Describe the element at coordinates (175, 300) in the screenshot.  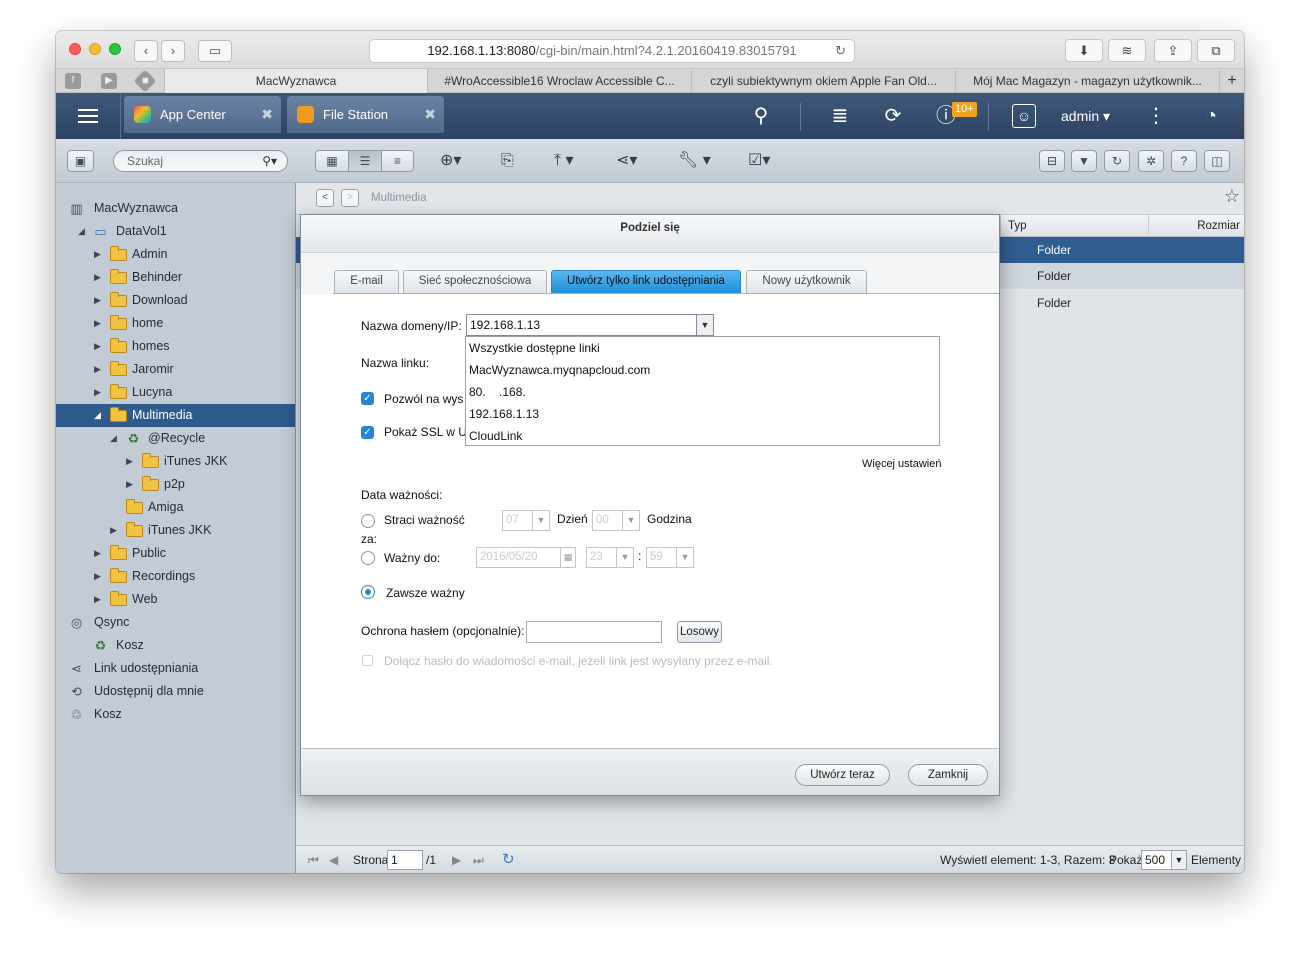
I see `tree-item-folder: ▶ Download` at that location.